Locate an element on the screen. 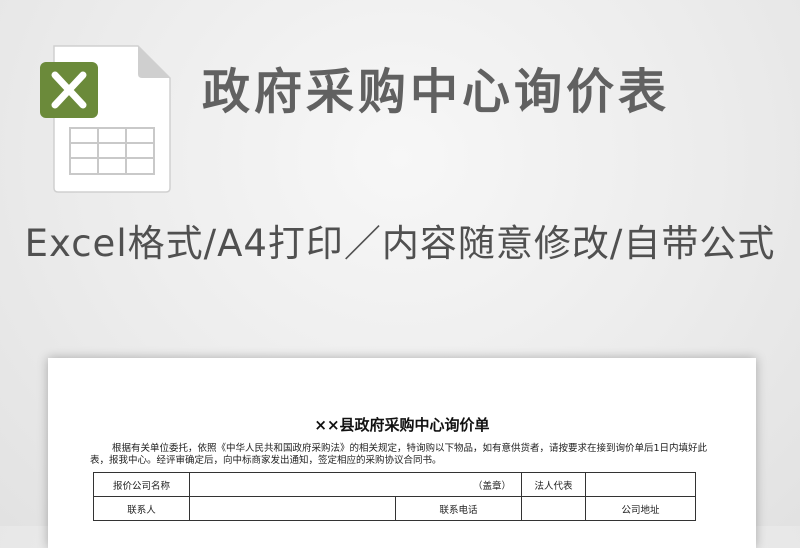 This screenshot has height=548, width=800. legal-rep-label: 法人代表 is located at coordinates (553, 484).